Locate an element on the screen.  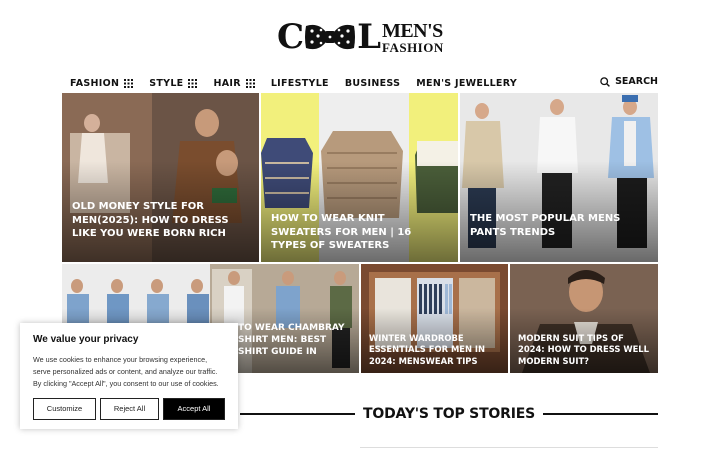
logo-mens: MEN'S is located at coordinates (412, 30).